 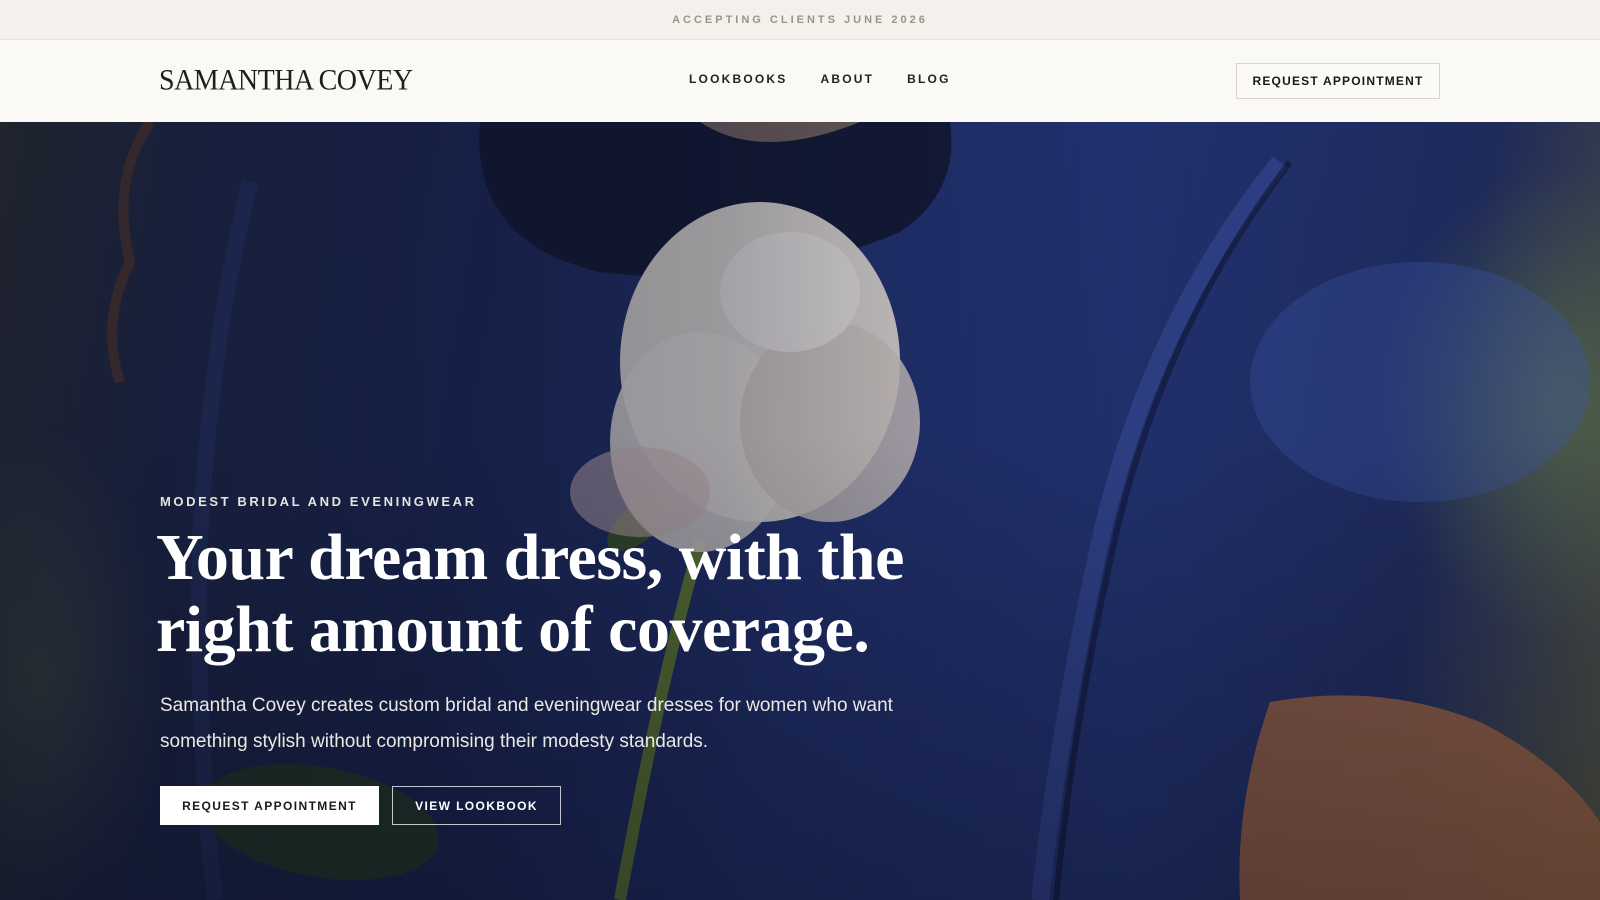 I want to click on nav-link-lookbooks: LOOKBOOKS, so click(x=738, y=79).